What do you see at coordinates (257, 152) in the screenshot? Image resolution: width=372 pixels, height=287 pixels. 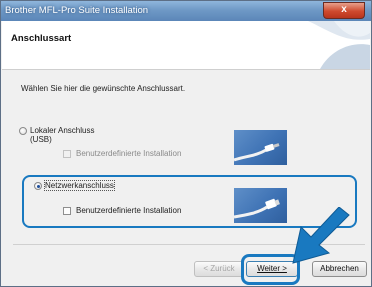 I see `usb-cable-icon` at bounding box center [257, 152].